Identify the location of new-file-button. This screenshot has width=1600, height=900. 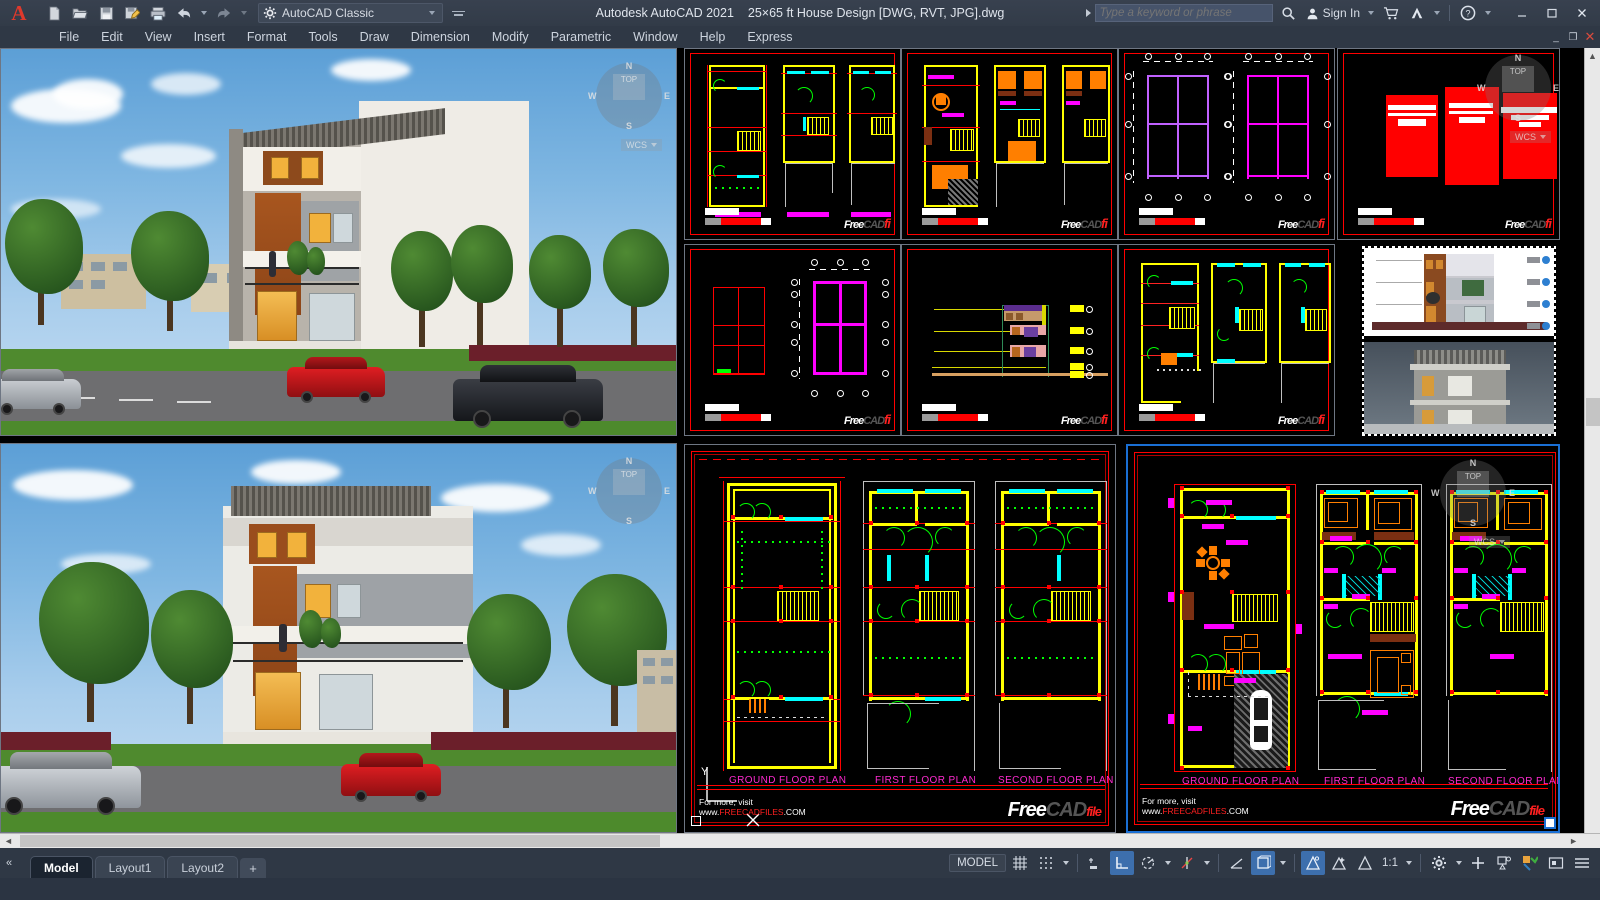
(54, 13).